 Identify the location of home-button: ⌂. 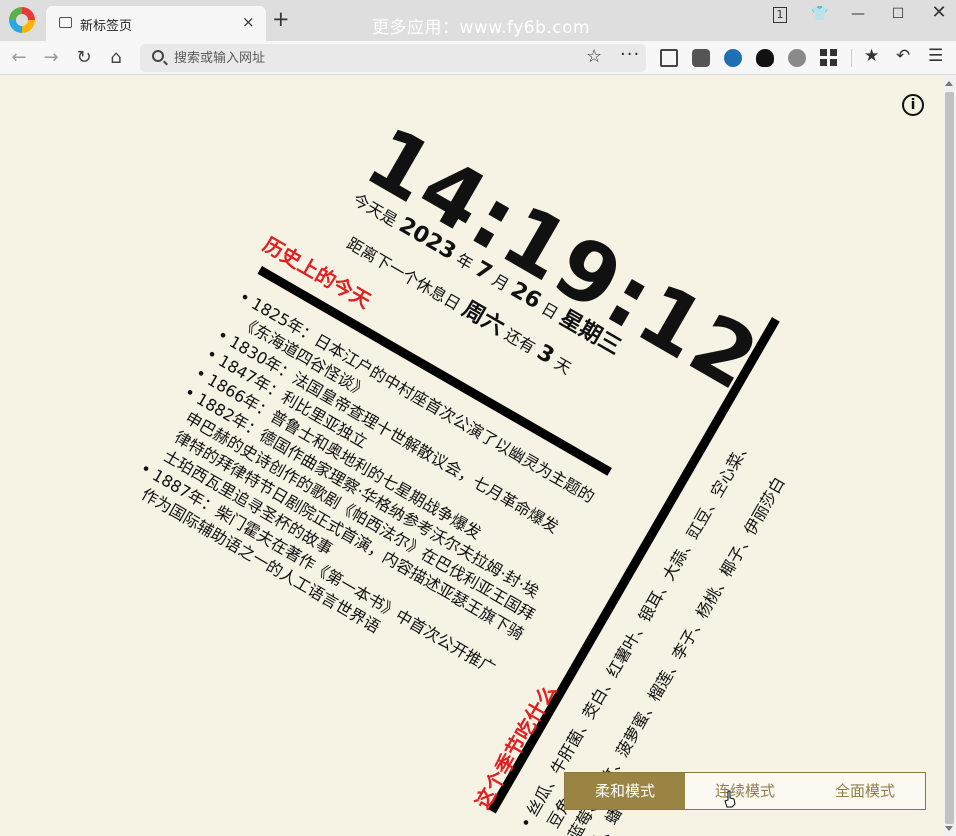
(116, 58).